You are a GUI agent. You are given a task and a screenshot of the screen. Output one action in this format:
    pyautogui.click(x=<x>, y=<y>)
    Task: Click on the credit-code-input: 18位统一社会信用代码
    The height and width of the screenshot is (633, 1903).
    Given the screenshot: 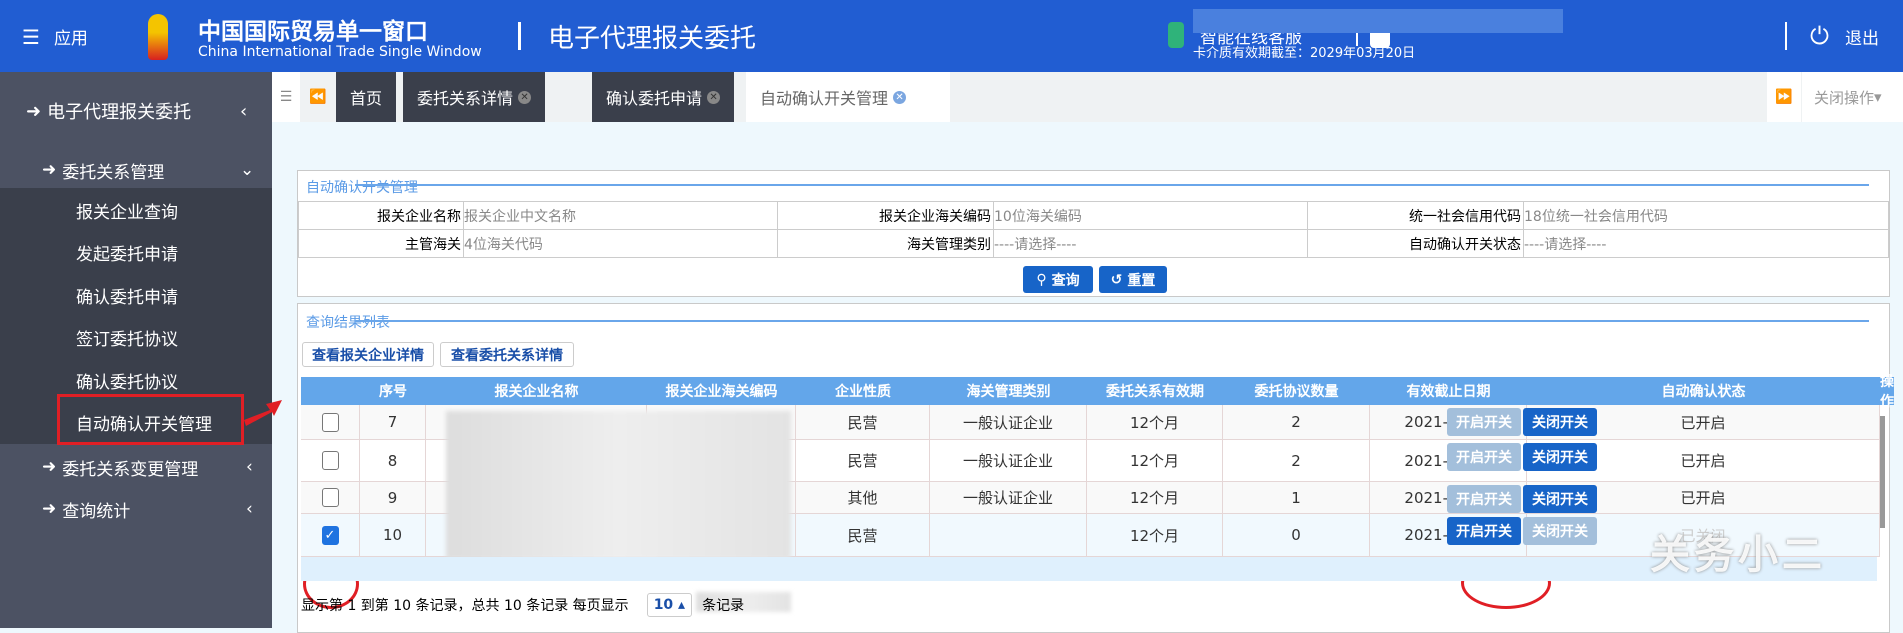 What is the action you would take?
    pyautogui.click(x=1706, y=215)
    